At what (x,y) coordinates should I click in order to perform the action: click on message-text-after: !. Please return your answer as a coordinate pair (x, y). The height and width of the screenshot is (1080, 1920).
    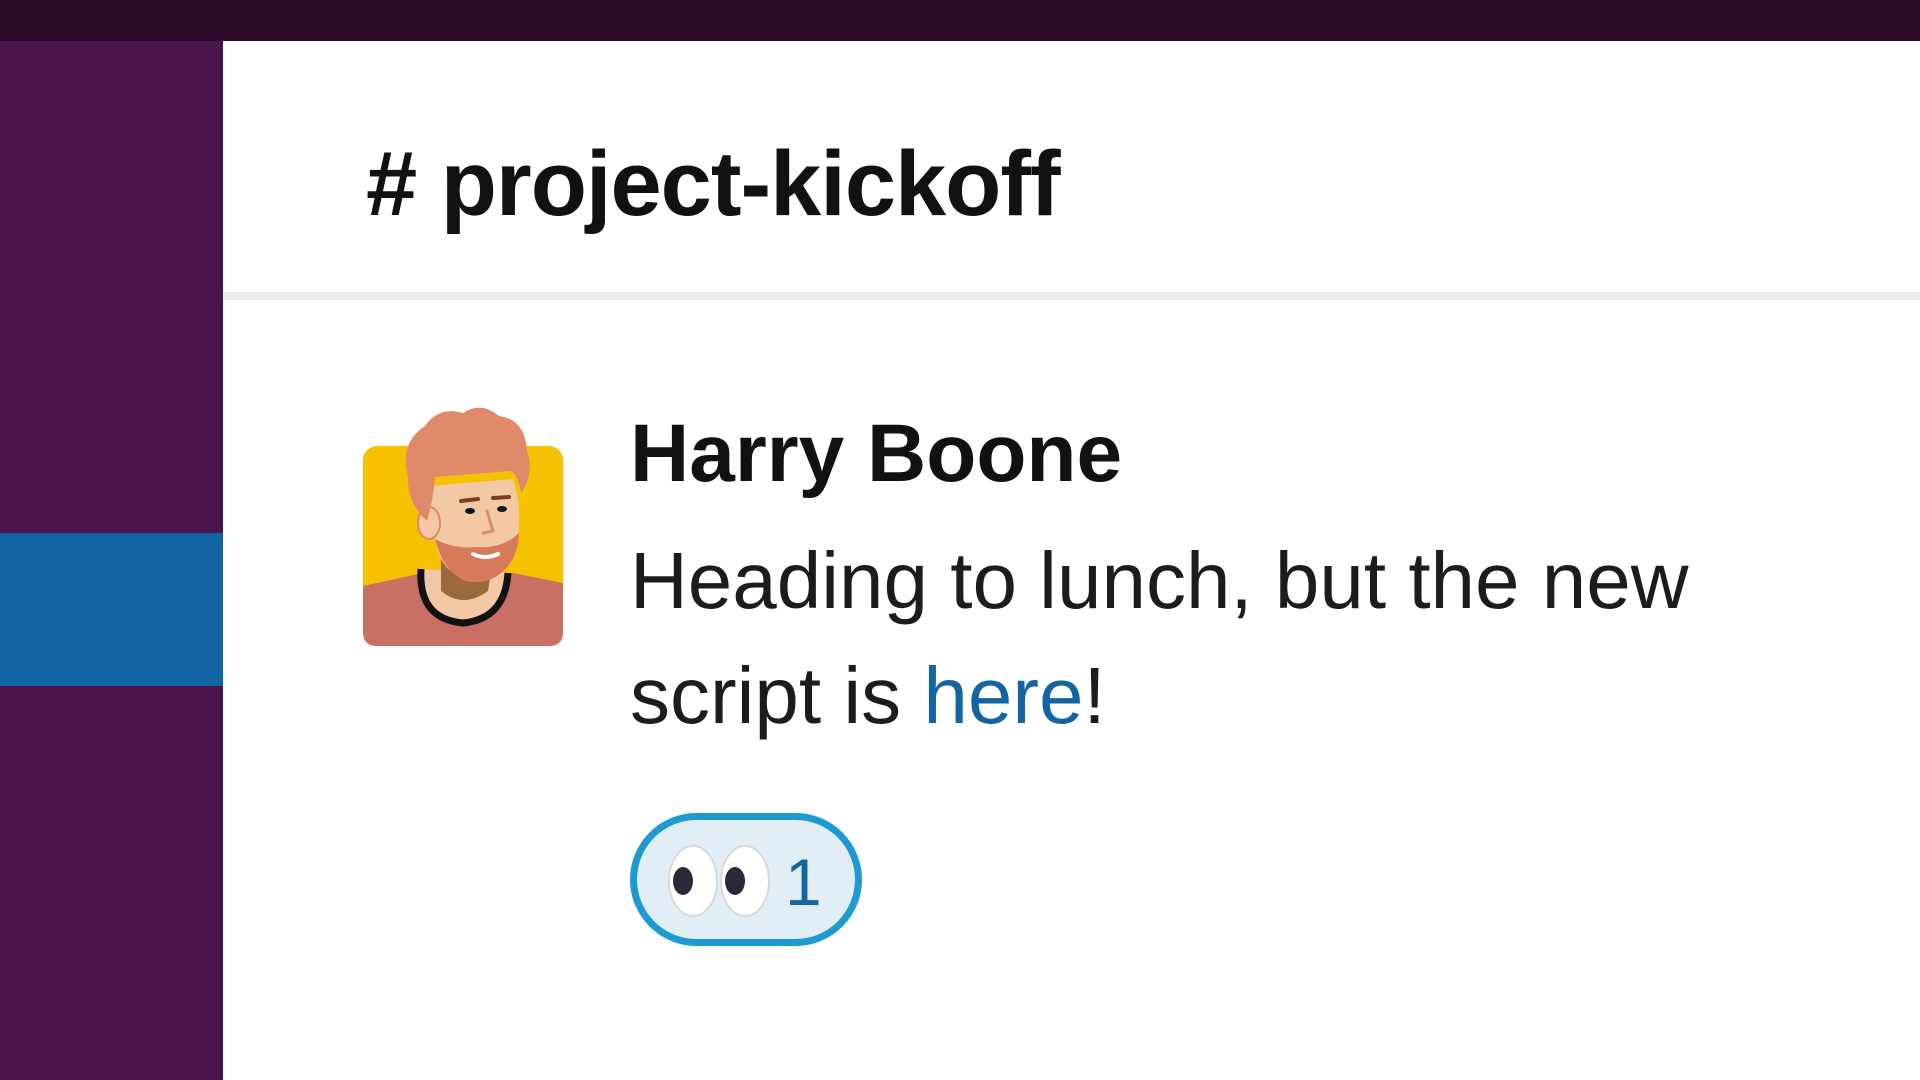
    Looking at the image, I should click on (1094, 695).